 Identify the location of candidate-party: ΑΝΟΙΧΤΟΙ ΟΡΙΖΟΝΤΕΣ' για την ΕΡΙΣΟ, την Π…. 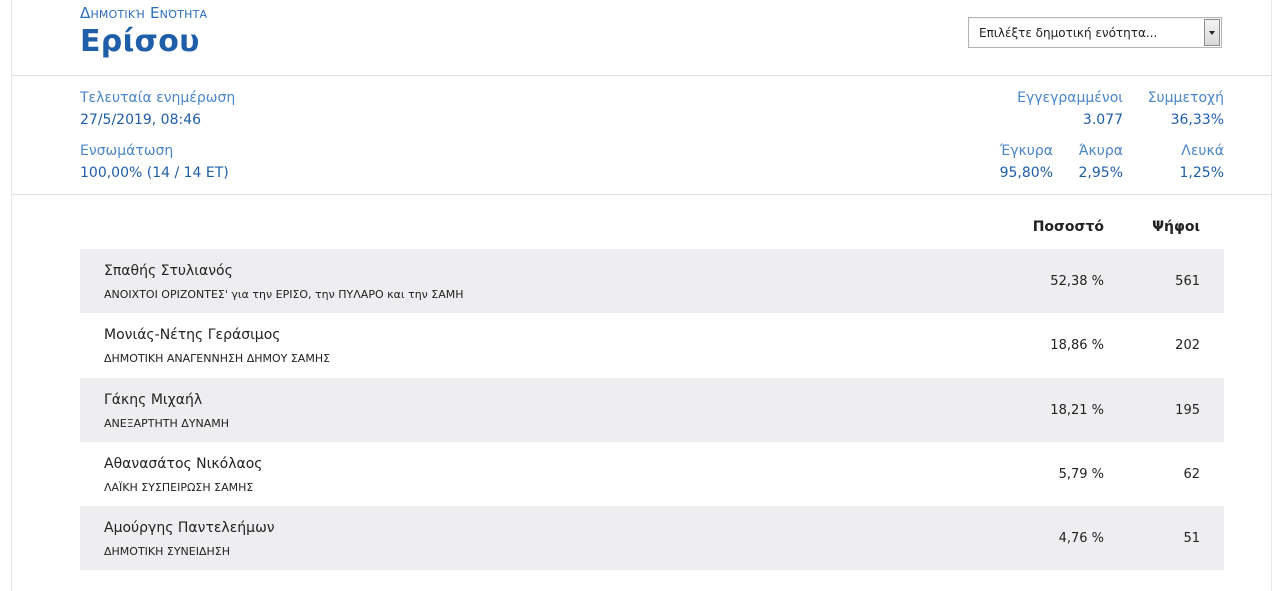
(284, 294).